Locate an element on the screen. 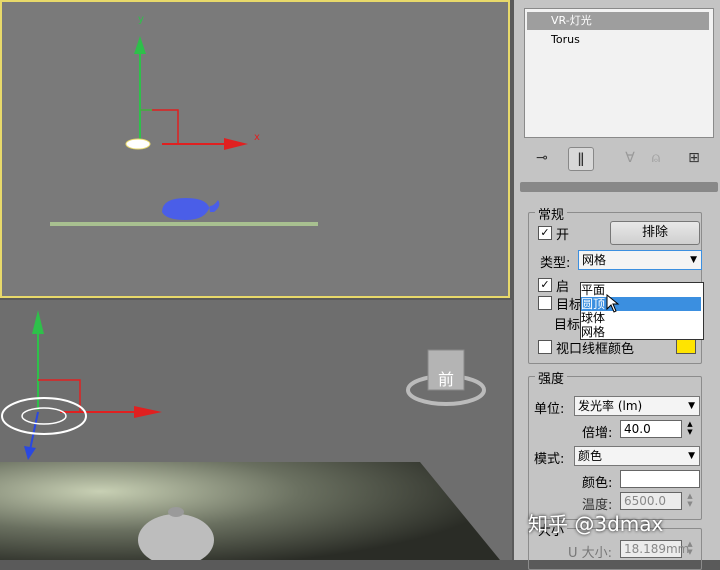 The height and width of the screenshot is (570, 720). on-label: 开 is located at coordinates (563, 235).